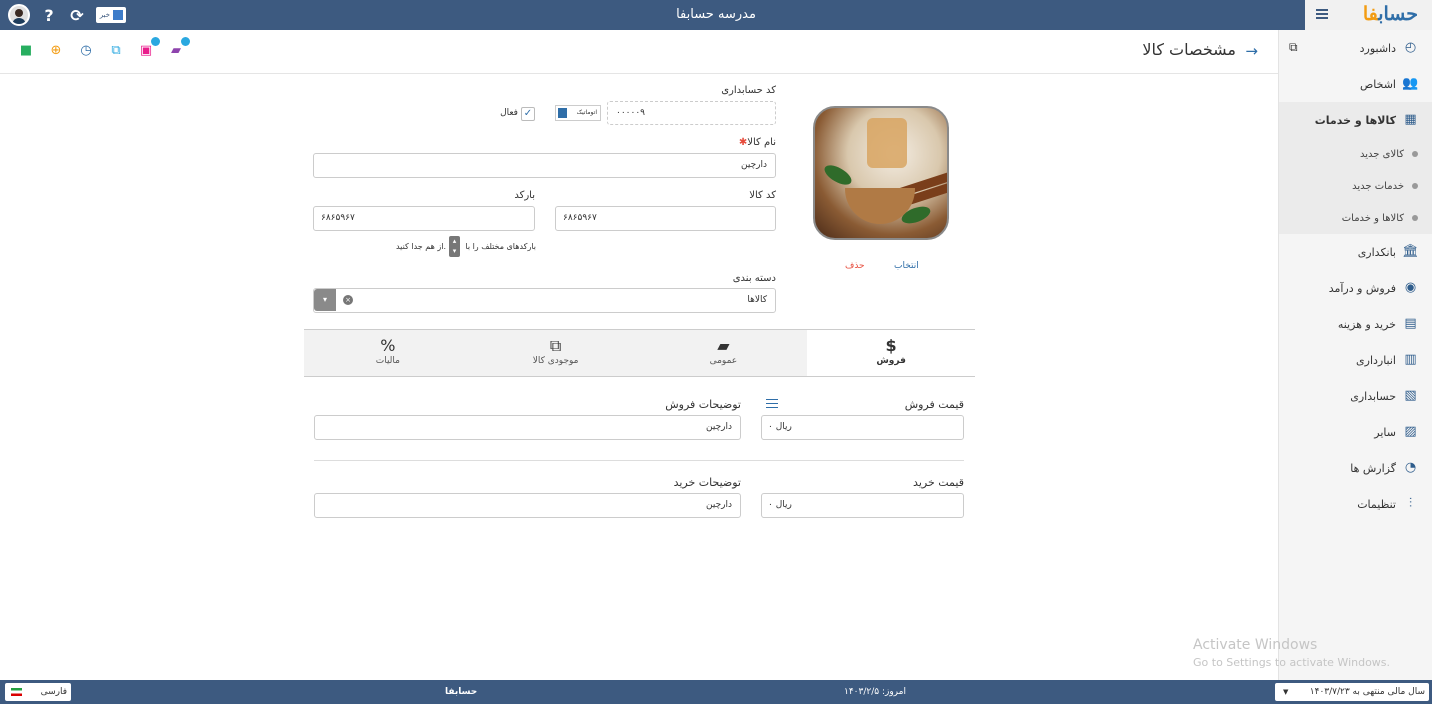 The height and width of the screenshot is (704, 1432). What do you see at coordinates (544, 165) in the screenshot?
I see `product-name-input: دارچین` at bounding box center [544, 165].